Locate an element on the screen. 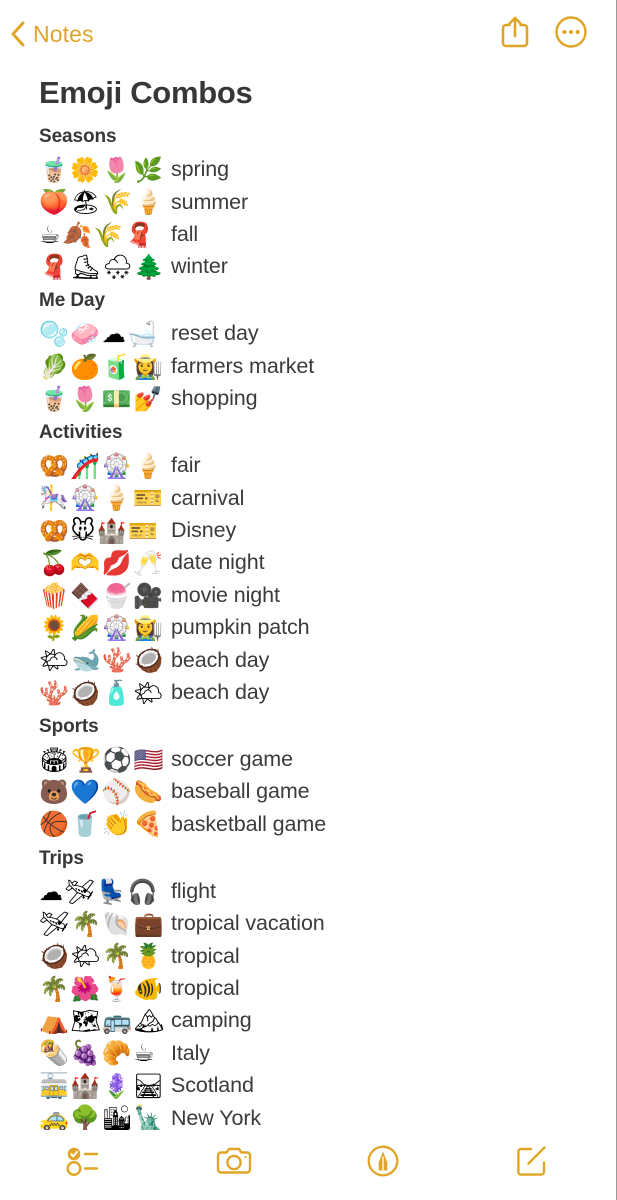 The height and width of the screenshot is (1200, 617). combo-row: 🥥🌤🌴🍍 tropical is located at coordinates (320, 956).